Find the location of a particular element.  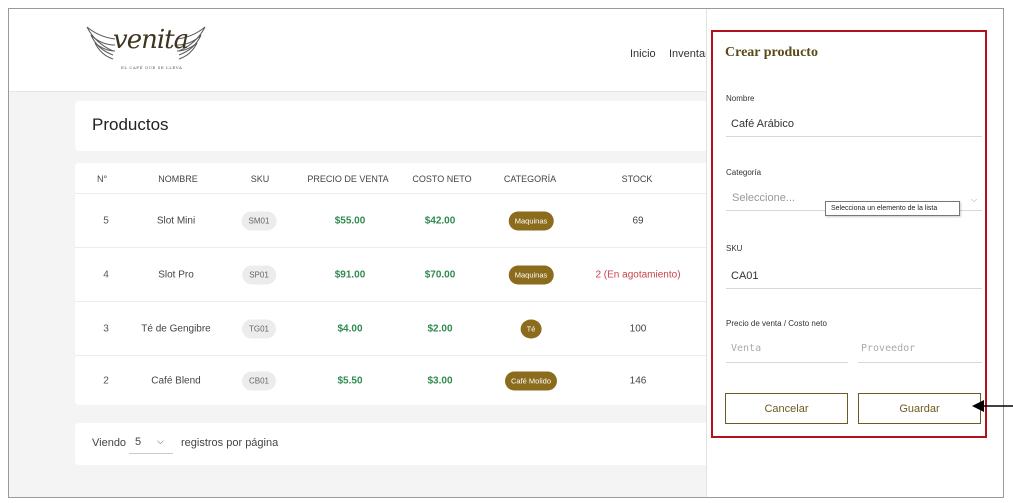

row-number: 2 is located at coordinates (106, 381).